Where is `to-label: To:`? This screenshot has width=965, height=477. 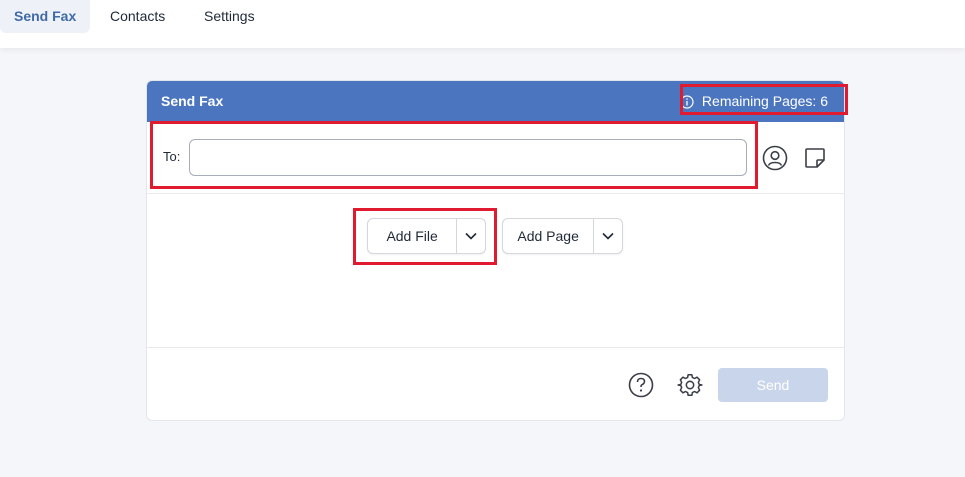 to-label: To: is located at coordinates (172, 156).